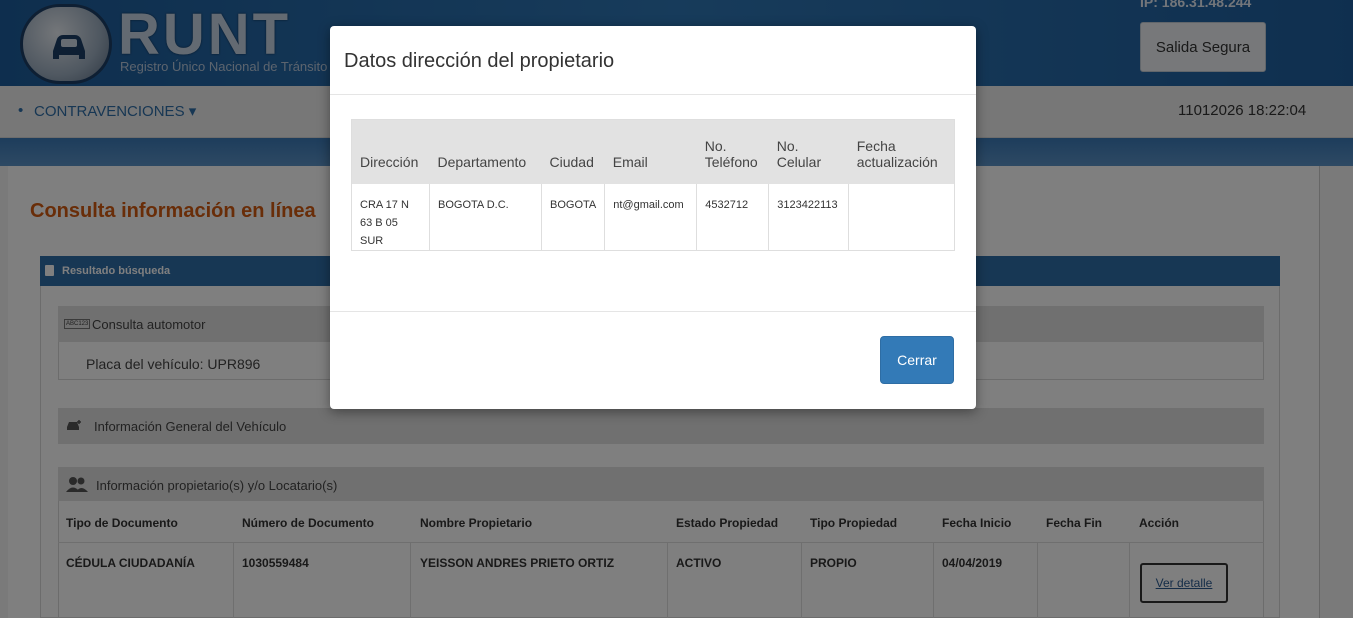  Describe the element at coordinates (809, 216) in the screenshot. I see `cell-mobile: 3123422113` at that location.